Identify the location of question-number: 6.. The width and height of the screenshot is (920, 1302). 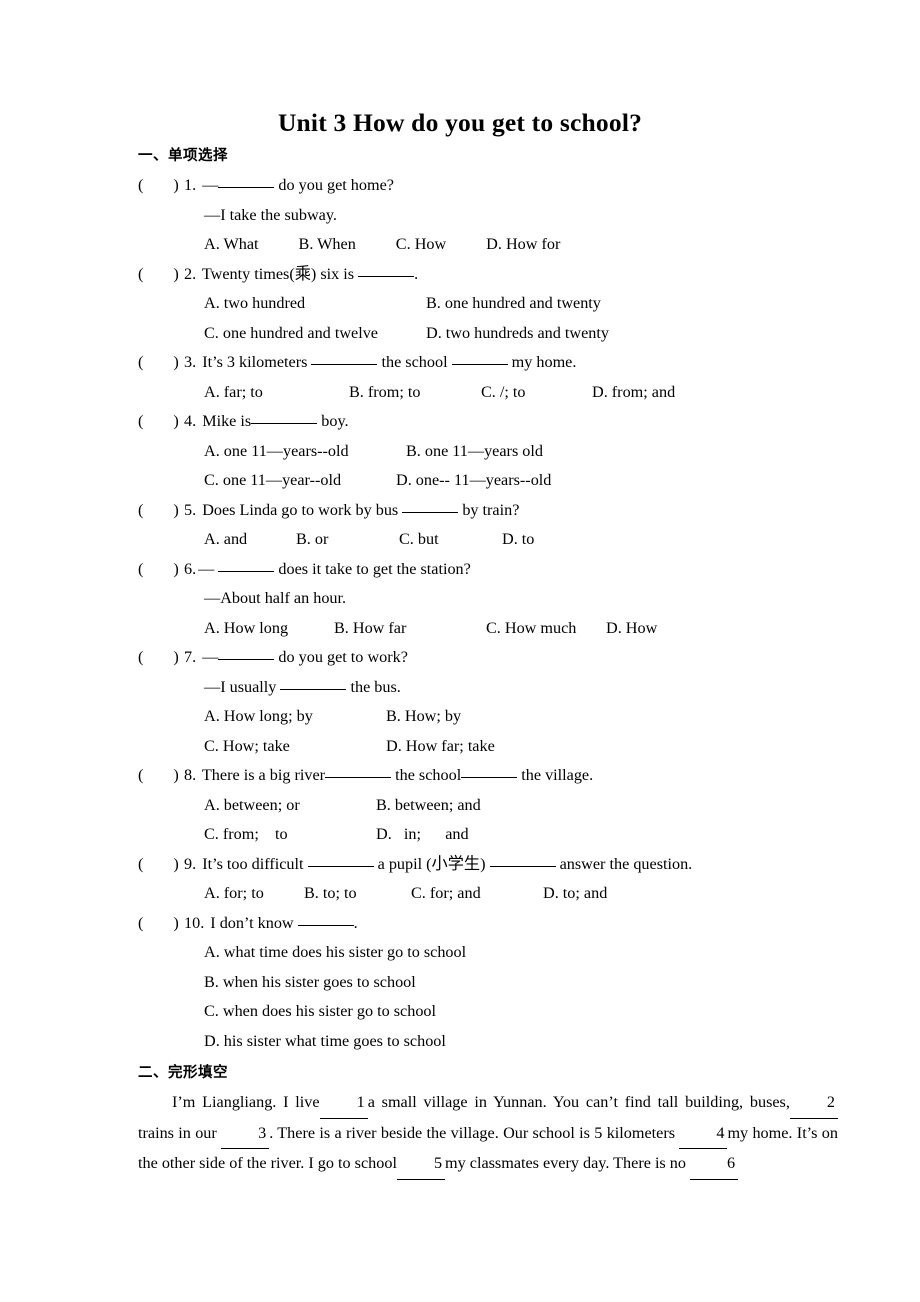
(190, 568).